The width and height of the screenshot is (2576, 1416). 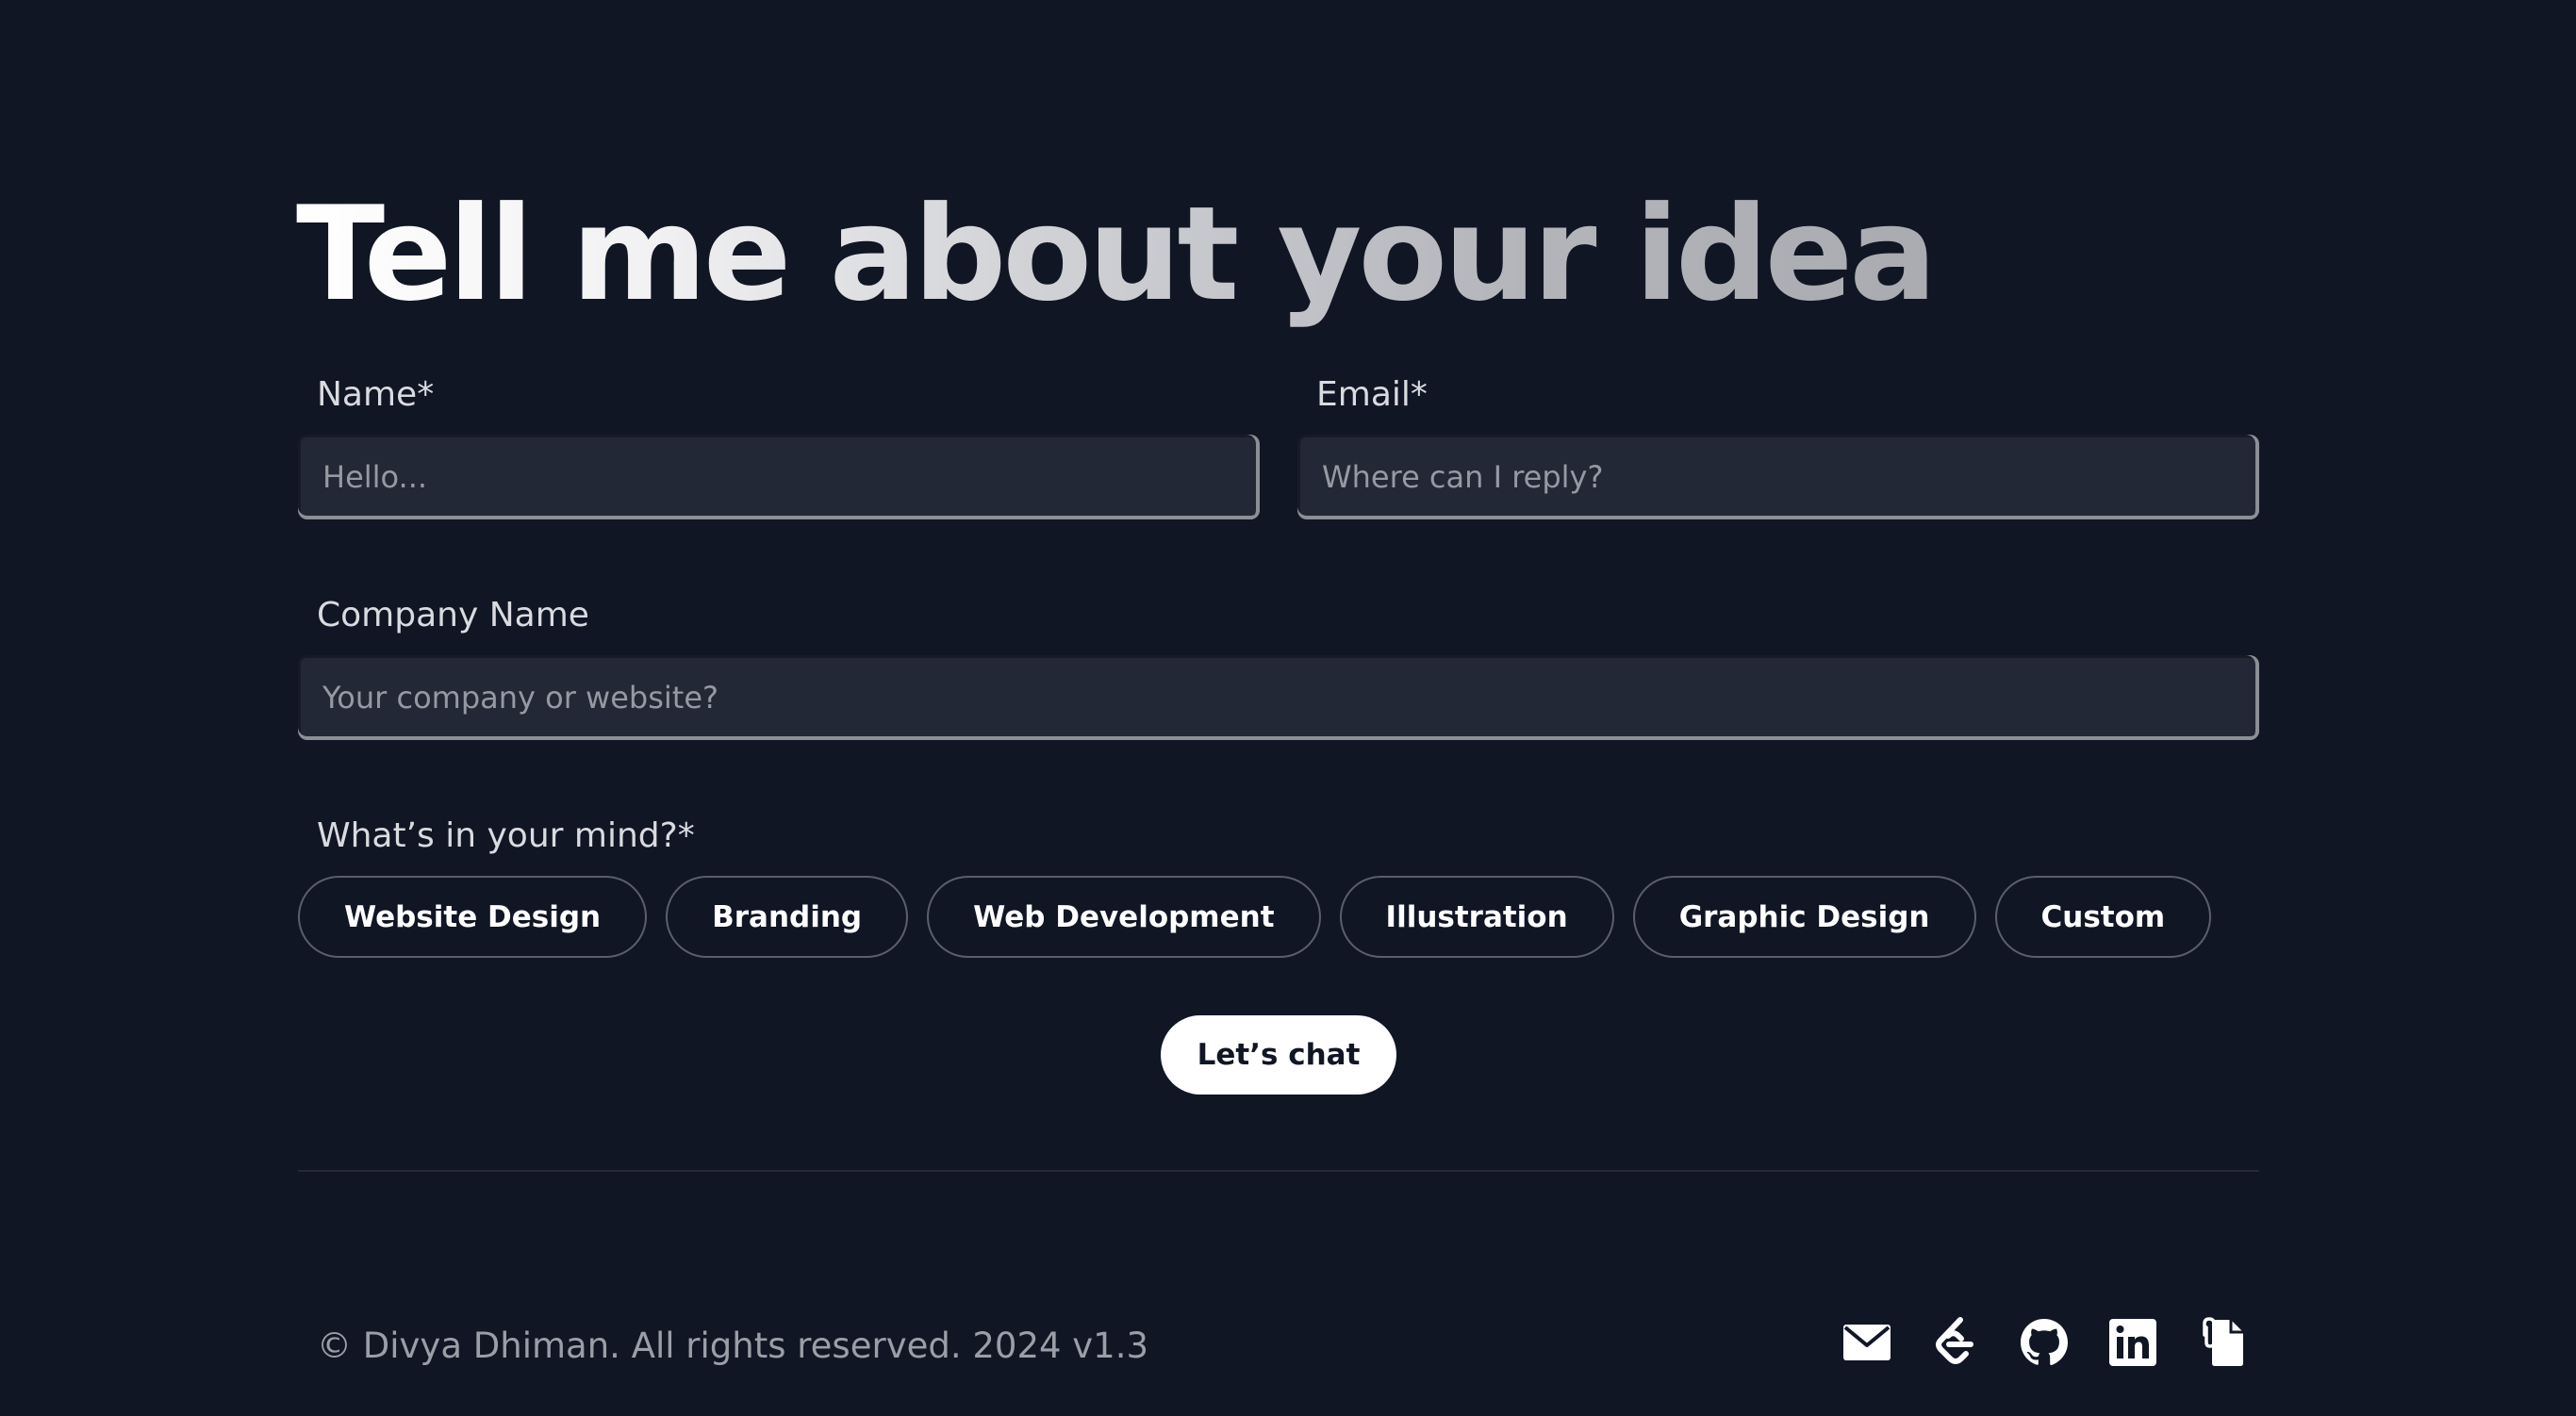 What do you see at coordinates (376, 394) in the screenshot?
I see `name-label: Name*` at bounding box center [376, 394].